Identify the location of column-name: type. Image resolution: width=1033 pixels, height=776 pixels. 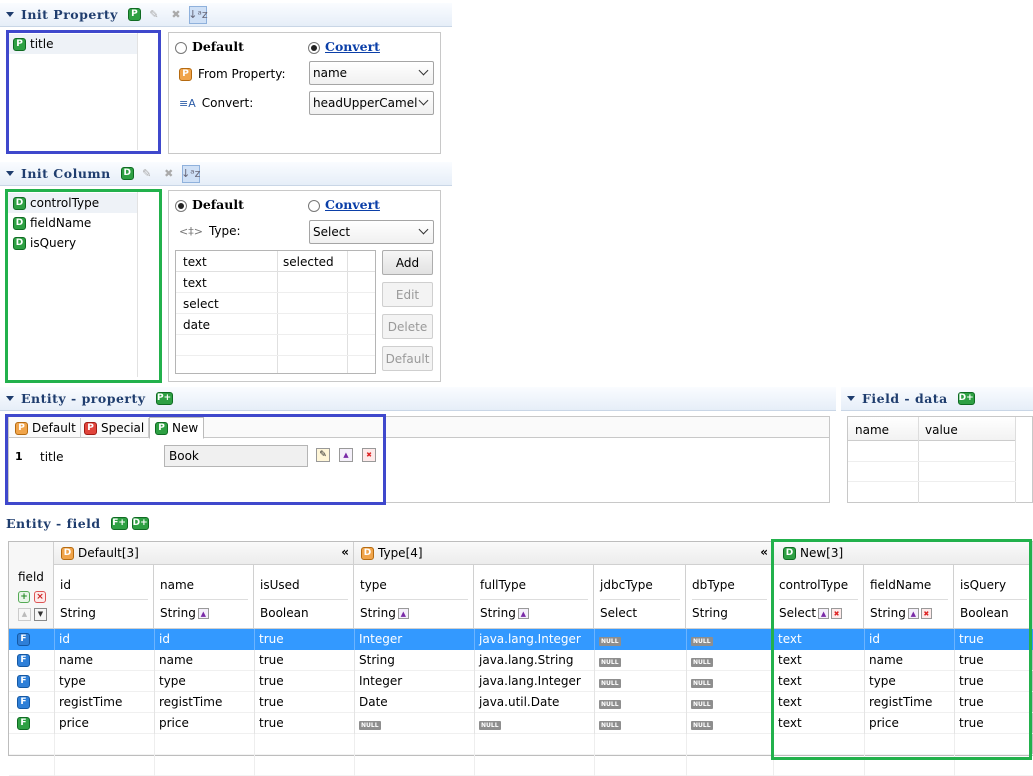
(373, 585).